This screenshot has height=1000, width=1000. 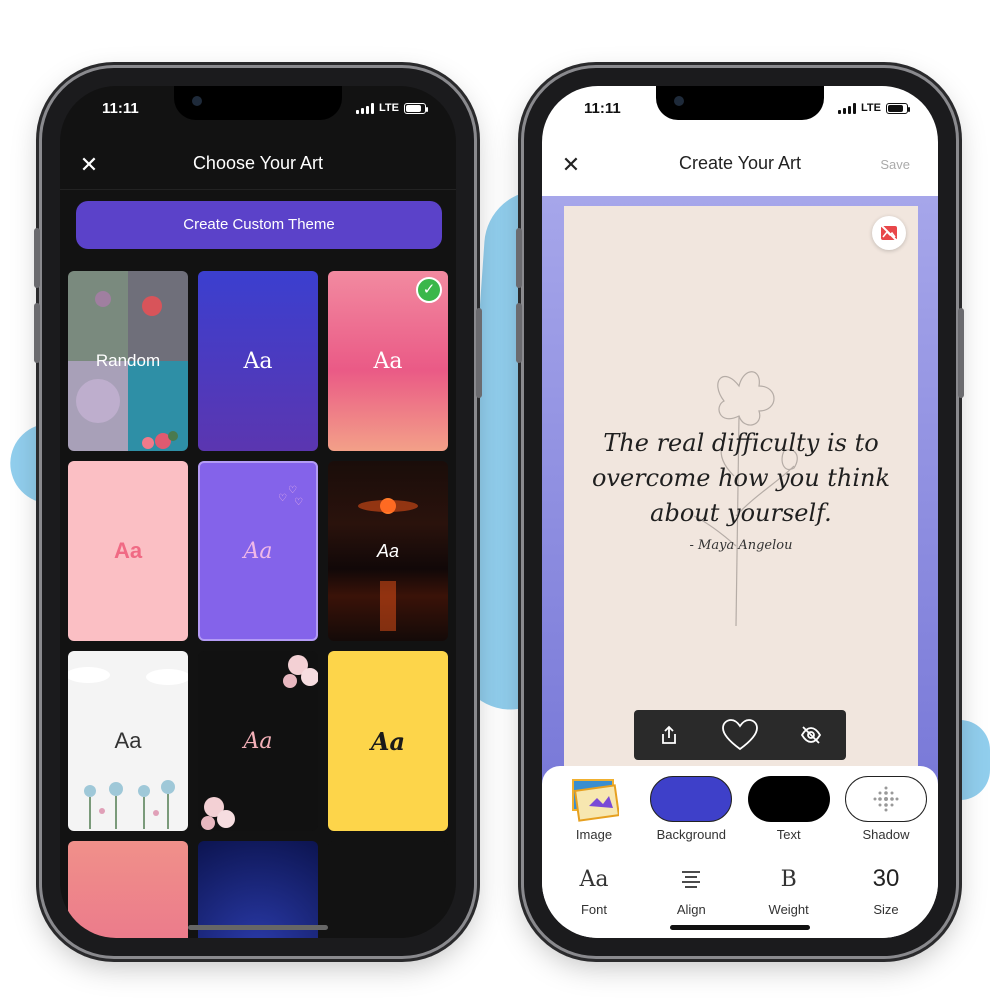 I want to click on page-title: Create Your Art, so click(x=740, y=163).